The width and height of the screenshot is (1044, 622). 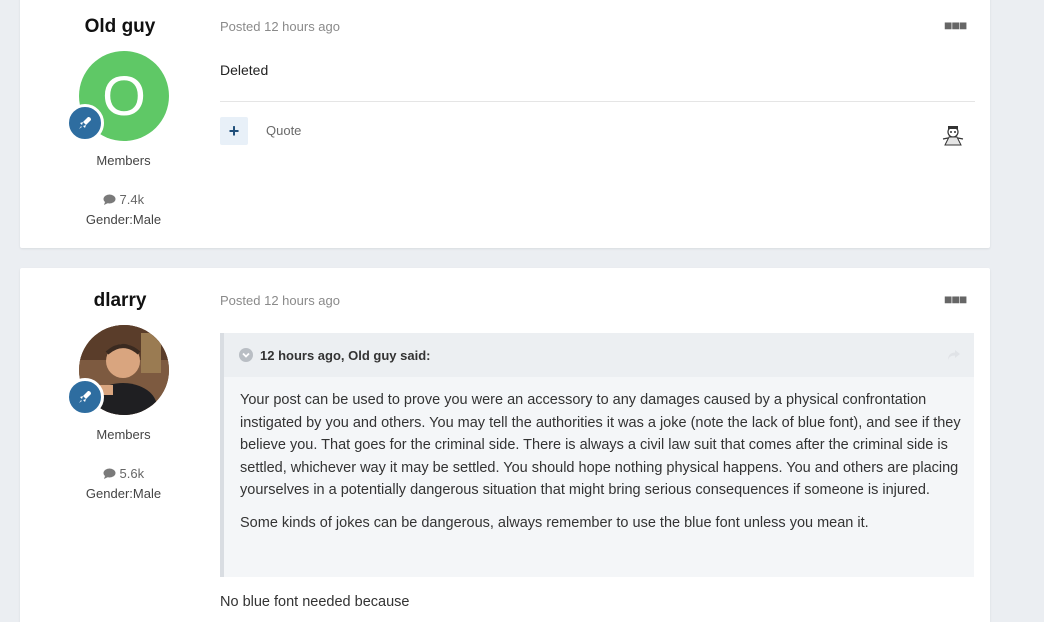 I want to click on view-quoted-post-button, so click(x=954, y=355).